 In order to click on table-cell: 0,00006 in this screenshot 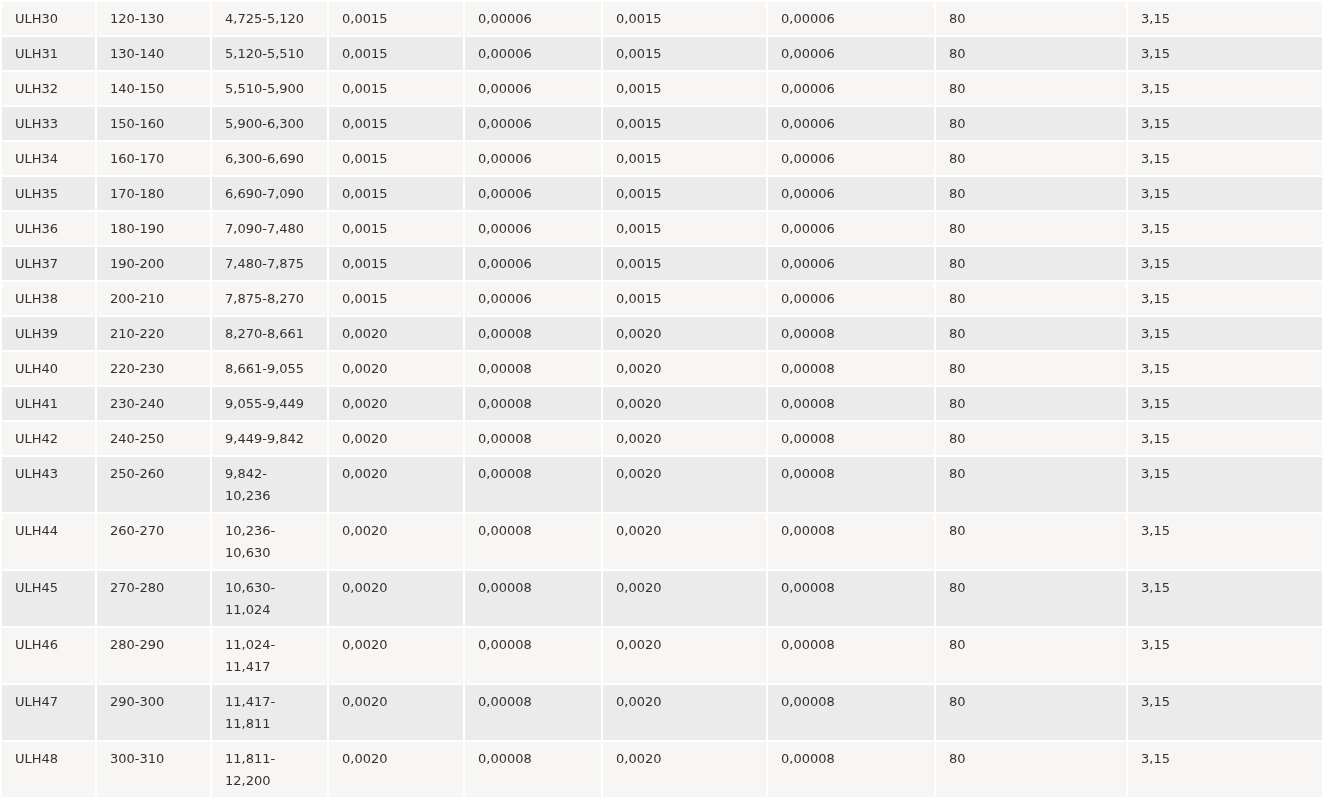, I will do `click(851, 18)`.